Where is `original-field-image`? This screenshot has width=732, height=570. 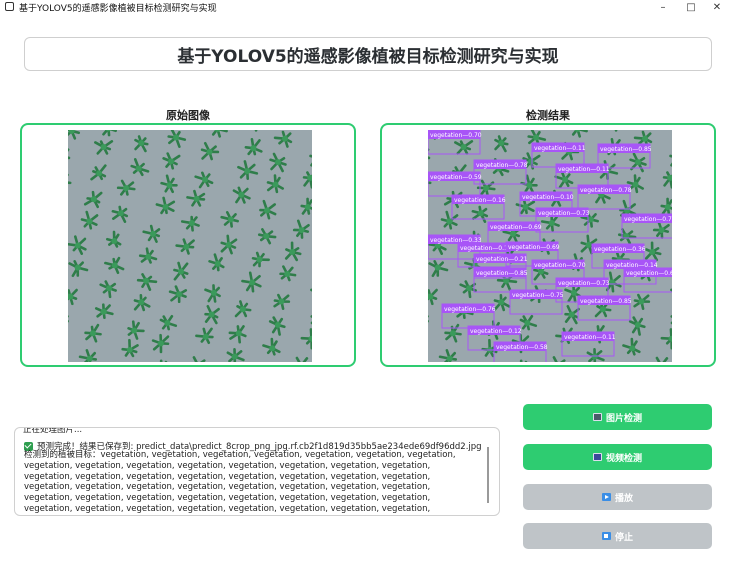
original-field-image is located at coordinates (190, 246).